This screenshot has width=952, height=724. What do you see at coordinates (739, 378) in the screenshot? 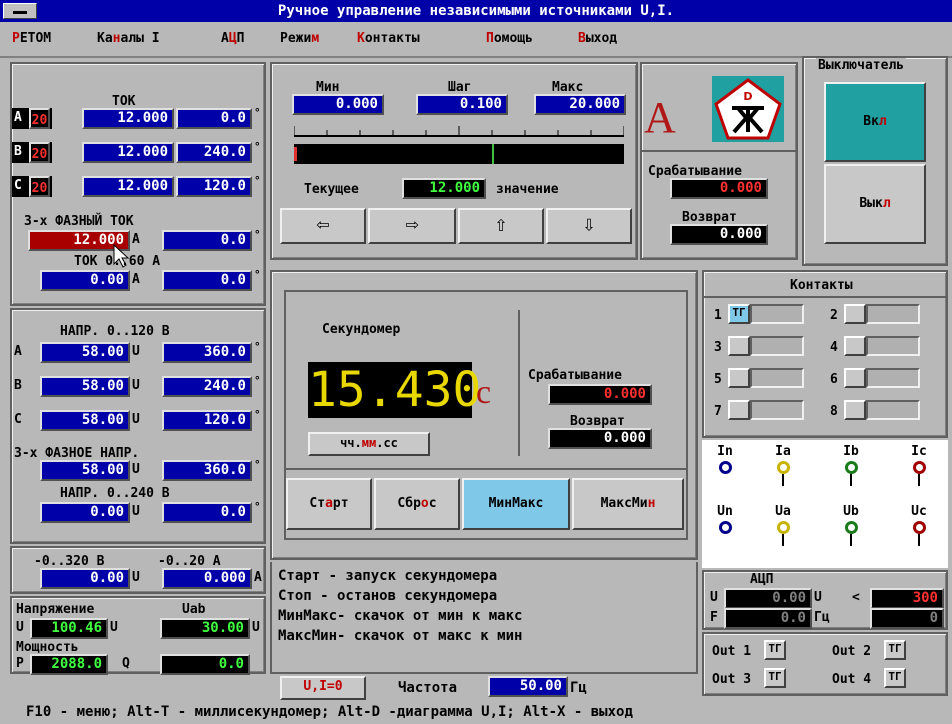
I see `contact-5-toggle` at bounding box center [739, 378].